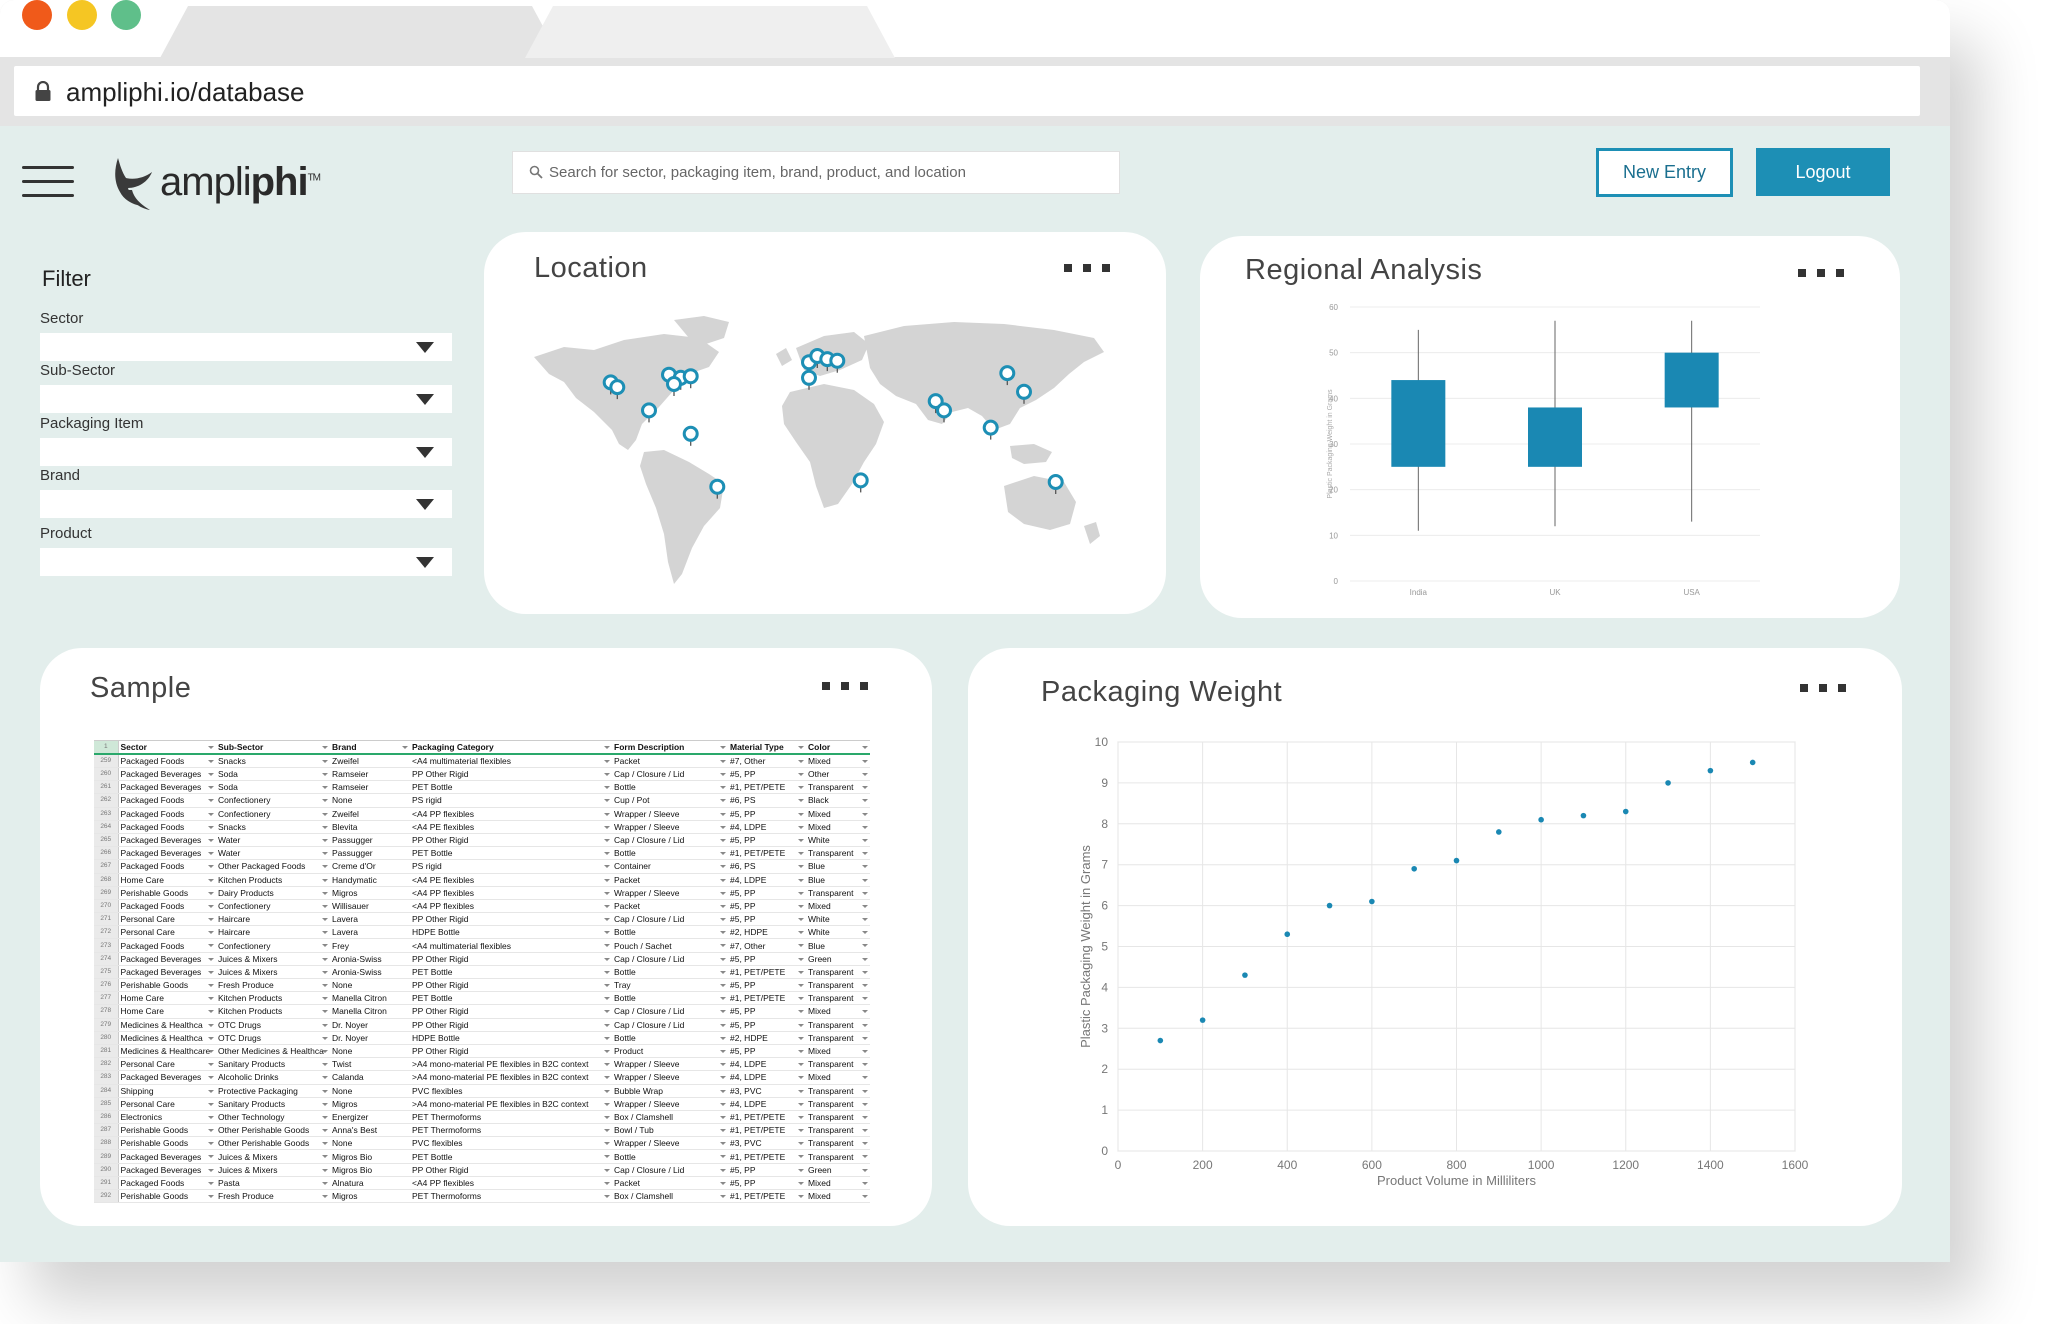 This screenshot has width=2048, height=1324. What do you see at coordinates (370, 1011) in the screenshot?
I see `table-cell: Manella Citron` at bounding box center [370, 1011].